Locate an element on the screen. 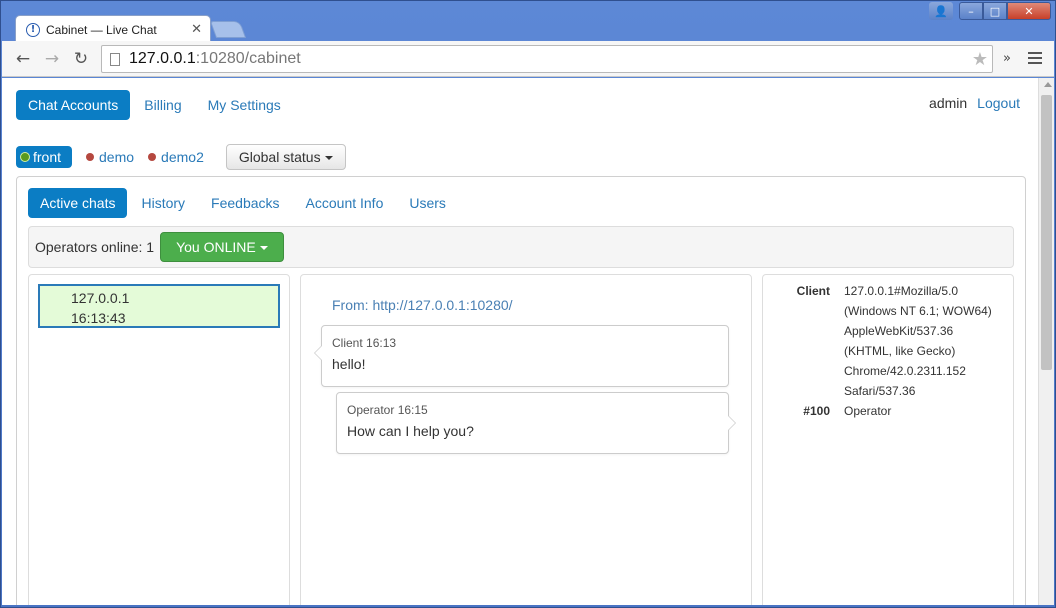  global-status-label: Global status is located at coordinates (279, 157).